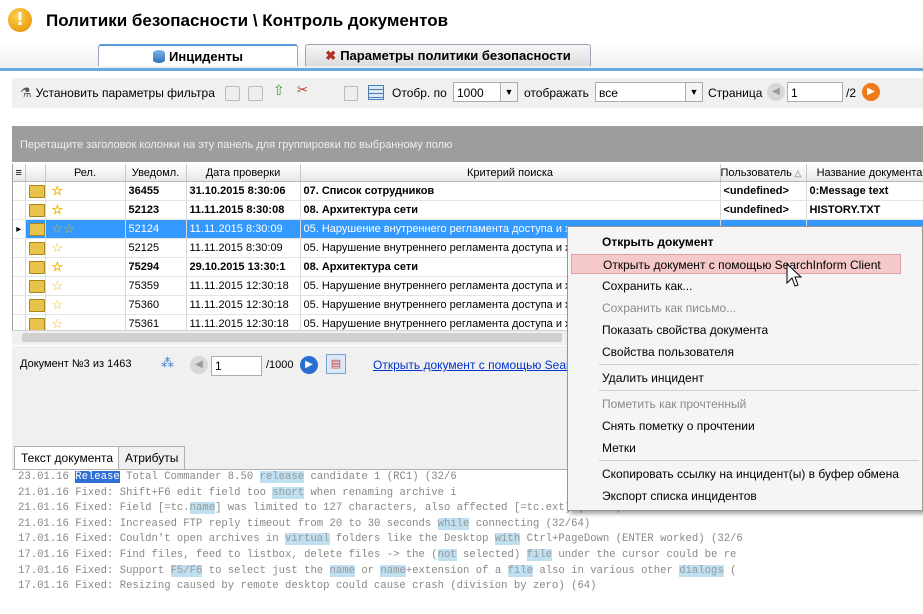 Image resolution: width=923 pixels, height=614 pixels. Describe the element at coordinates (851, 93) in the screenshot. I see `page-total: /2` at that location.